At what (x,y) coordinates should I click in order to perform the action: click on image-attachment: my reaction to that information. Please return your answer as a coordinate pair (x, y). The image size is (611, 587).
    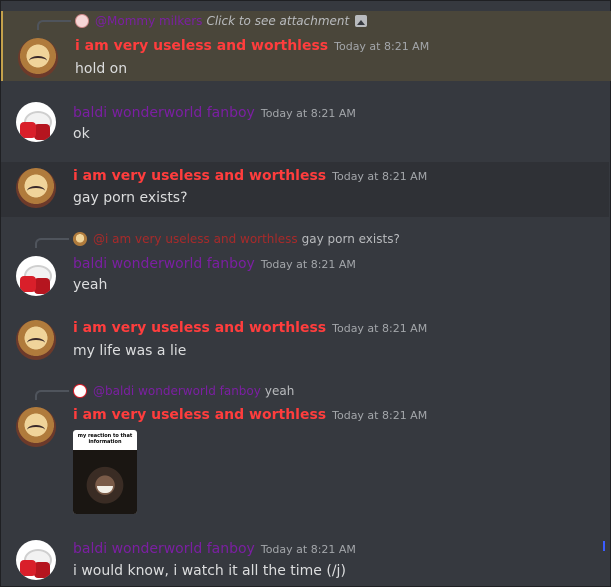
    Looking at the image, I should click on (105, 472).